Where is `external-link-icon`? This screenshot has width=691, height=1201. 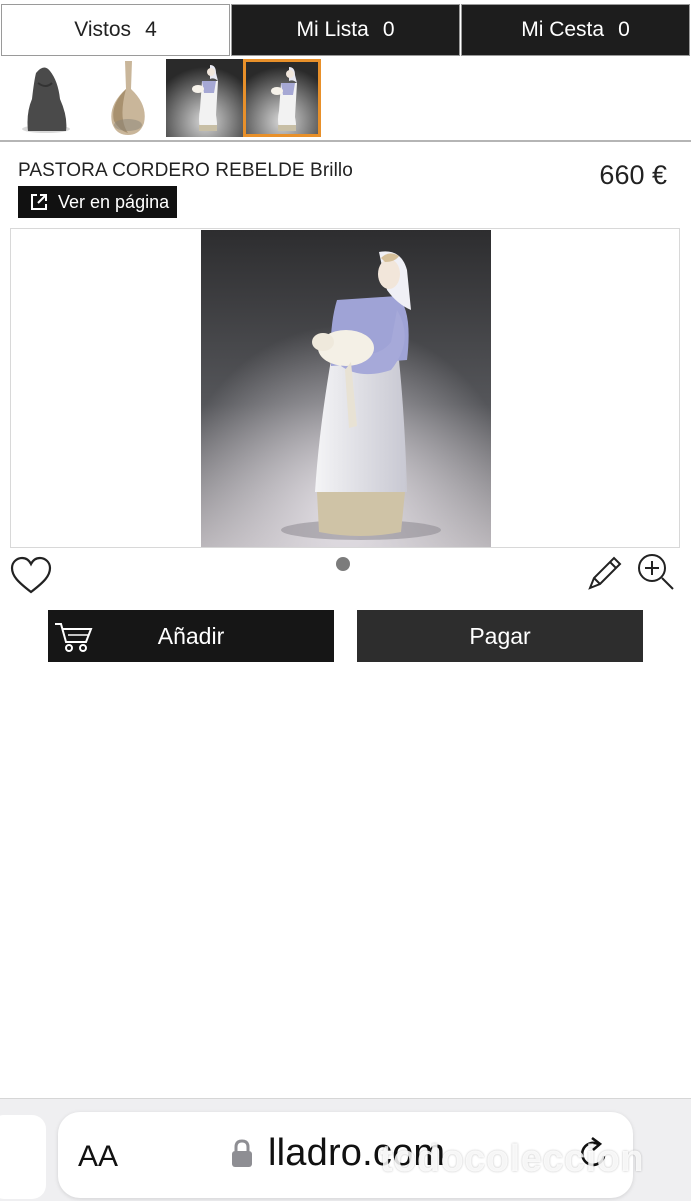 external-link-icon is located at coordinates (39, 202).